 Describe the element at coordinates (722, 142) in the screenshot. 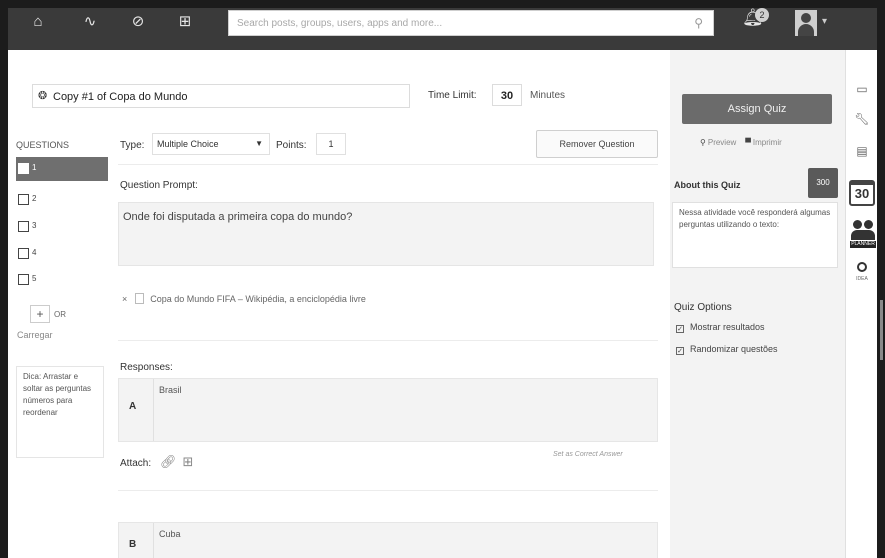

I see `preview-link: Preview` at that location.